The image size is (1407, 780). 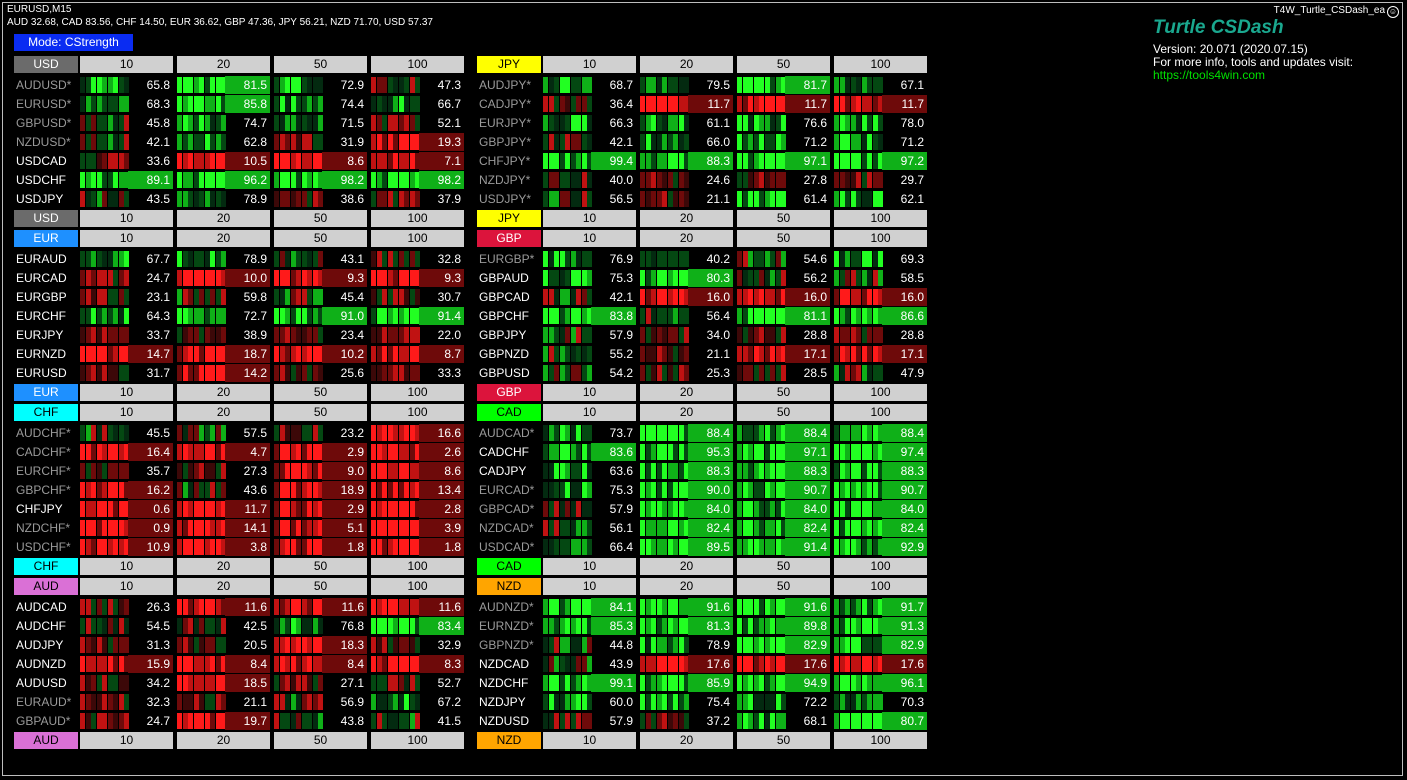 What do you see at coordinates (41, 259) in the screenshot?
I see `pair-label: EURAUD` at bounding box center [41, 259].